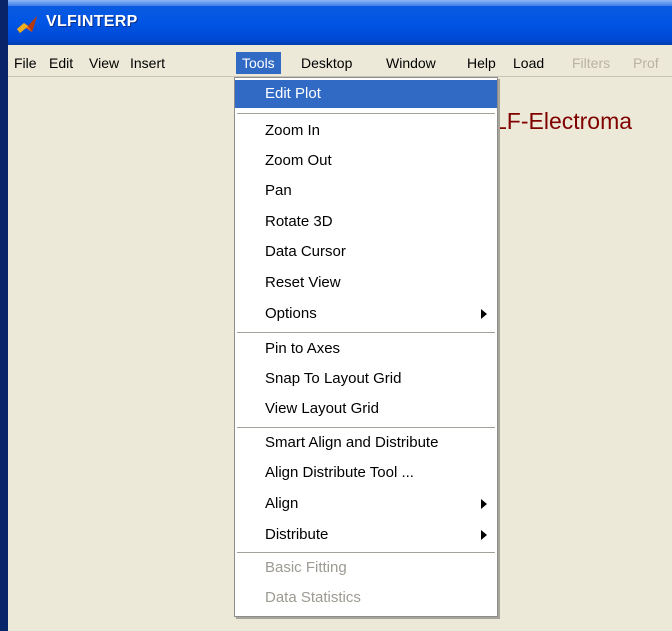 The image size is (672, 631). I want to click on menu-item-smart-align: Smart Align and Distribute, so click(366, 443).